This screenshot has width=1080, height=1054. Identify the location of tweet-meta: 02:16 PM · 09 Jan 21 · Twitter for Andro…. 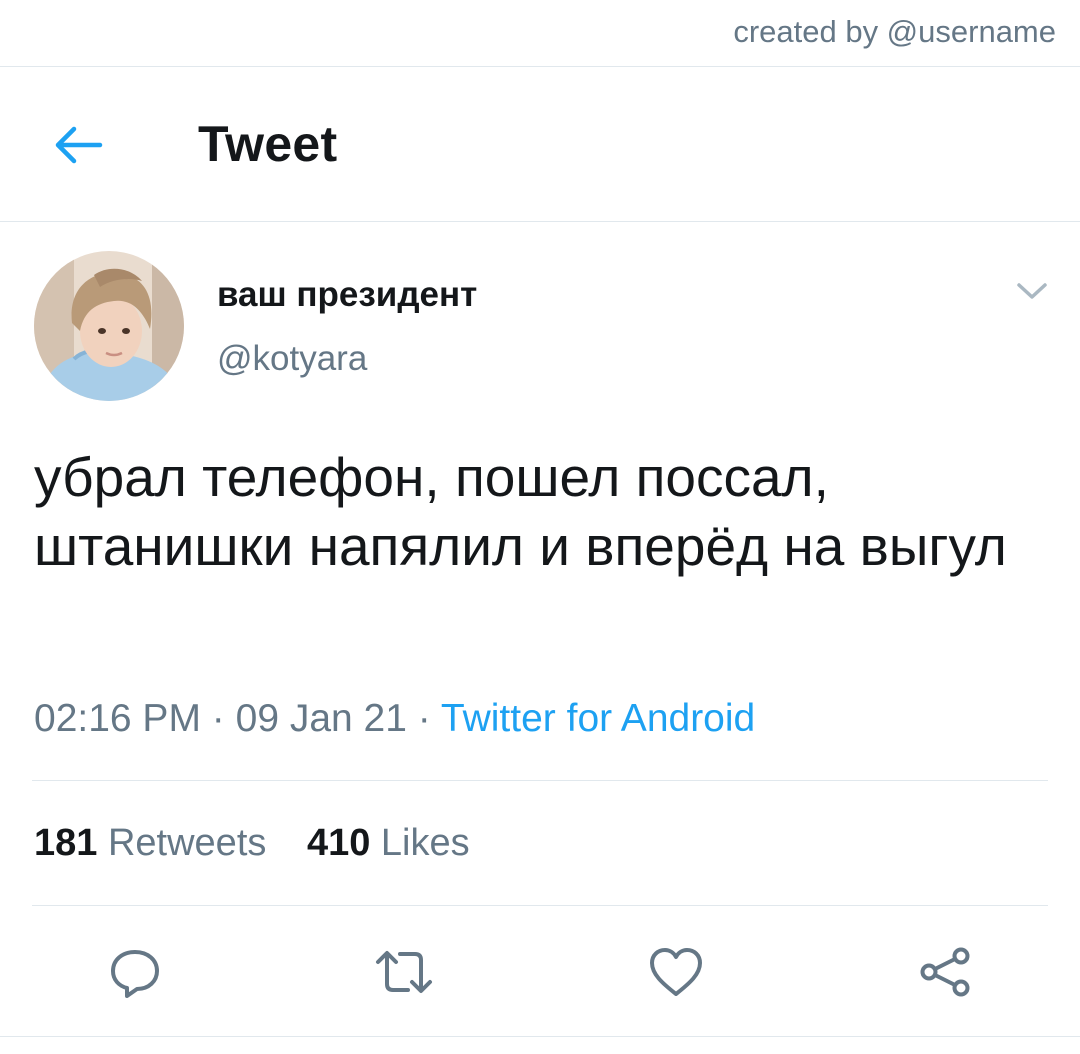
(394, 719).